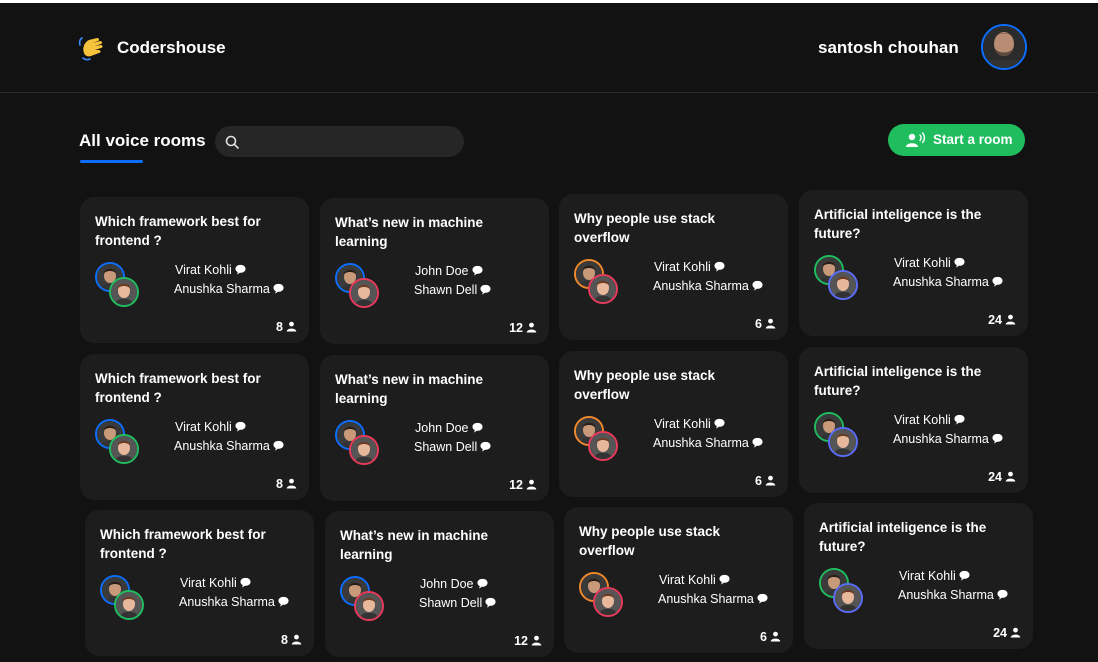 The height and width of the screenshot is (662, 1098). I want to click on brand-name: Codershouse, so click(171, 48).